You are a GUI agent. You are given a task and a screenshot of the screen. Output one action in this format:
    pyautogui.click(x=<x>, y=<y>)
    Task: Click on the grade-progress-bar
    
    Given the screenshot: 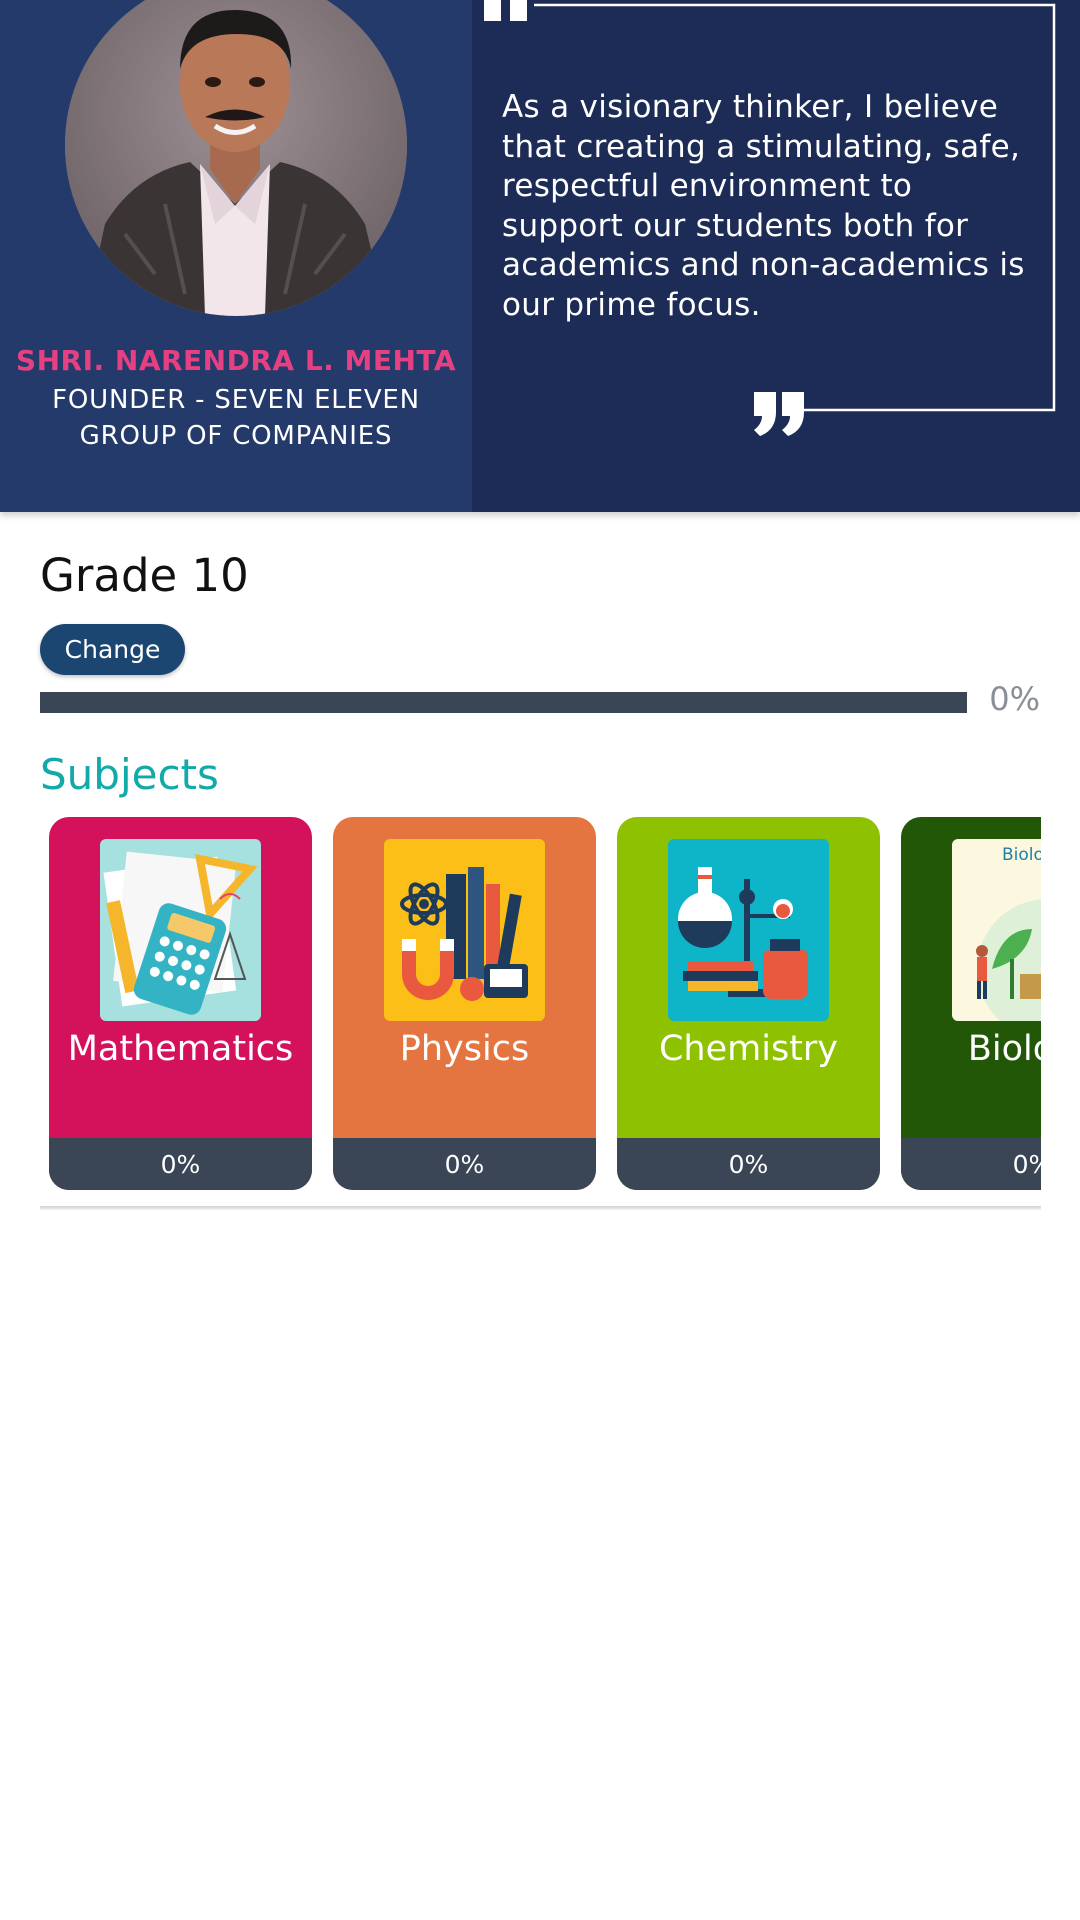 What is the action you would take?
    pyautogui.click(x=503, y=702)
    